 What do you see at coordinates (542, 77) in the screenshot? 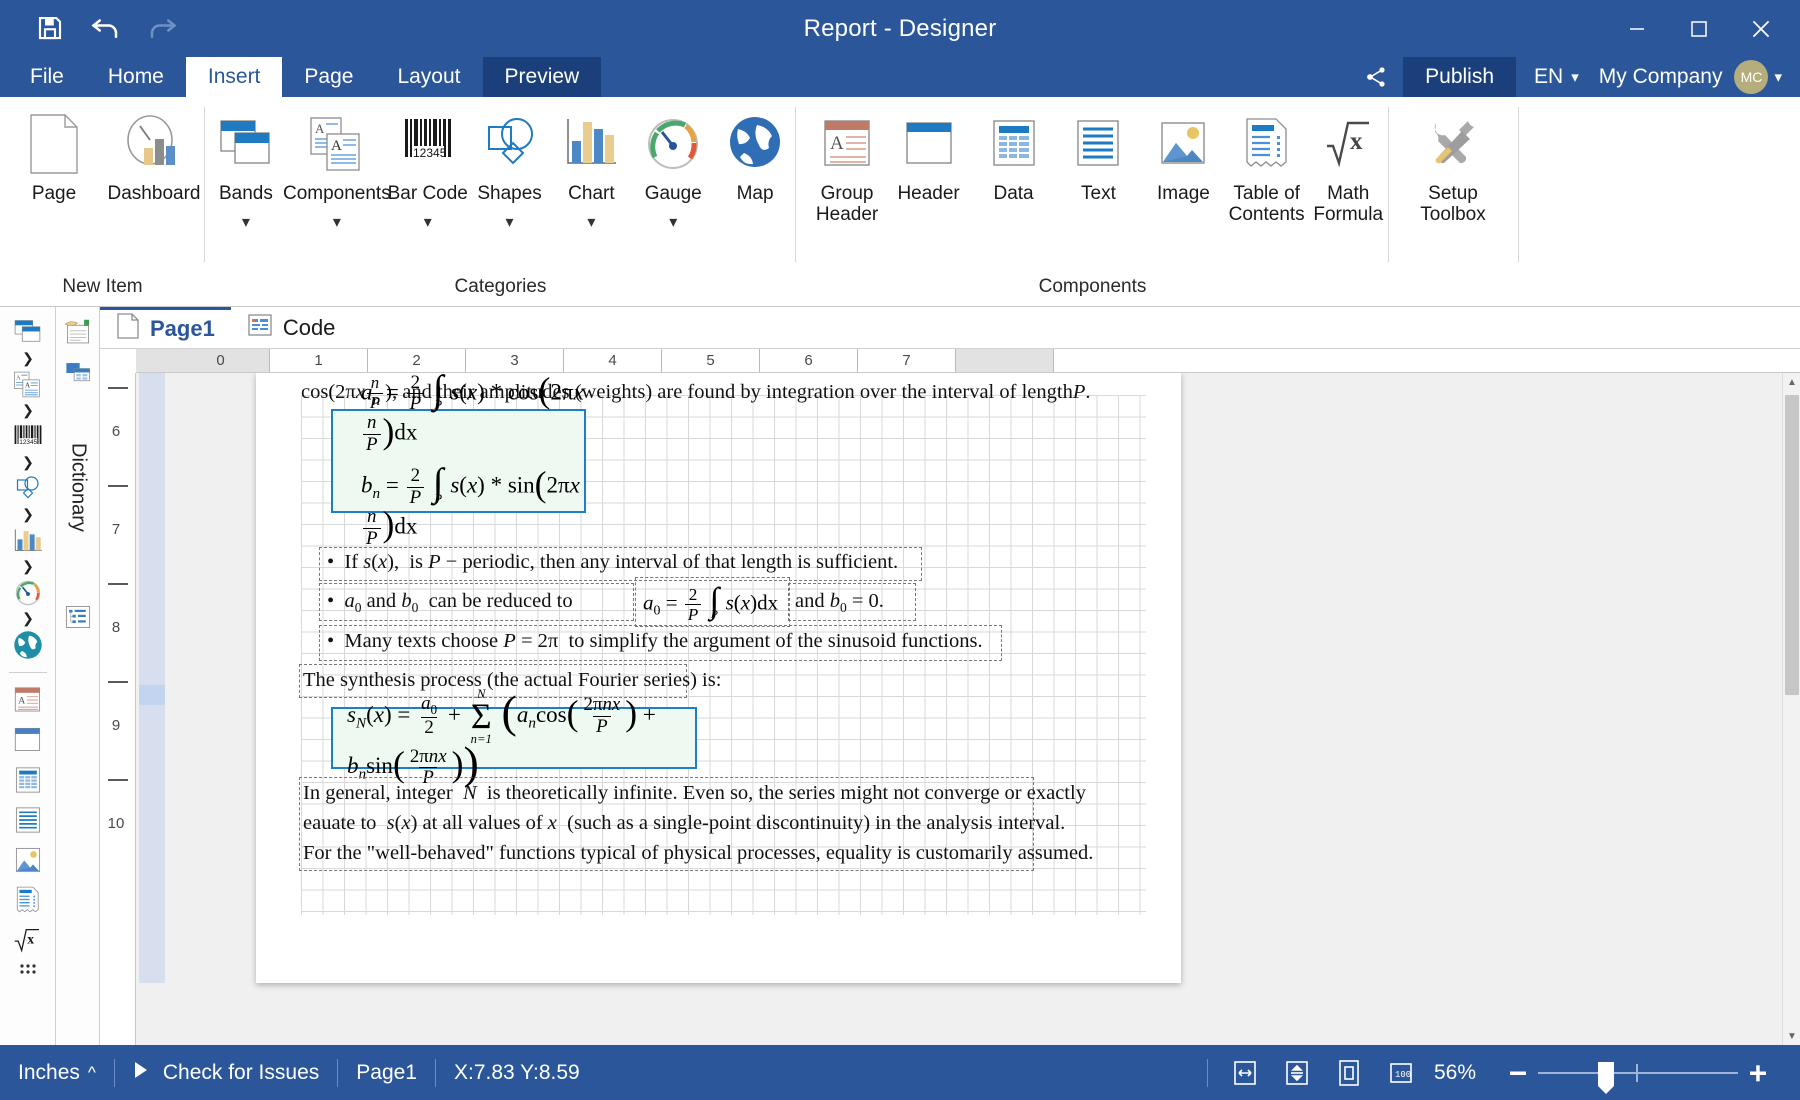
I see `tab-preview: Preview` at bounding box center [542, 77].